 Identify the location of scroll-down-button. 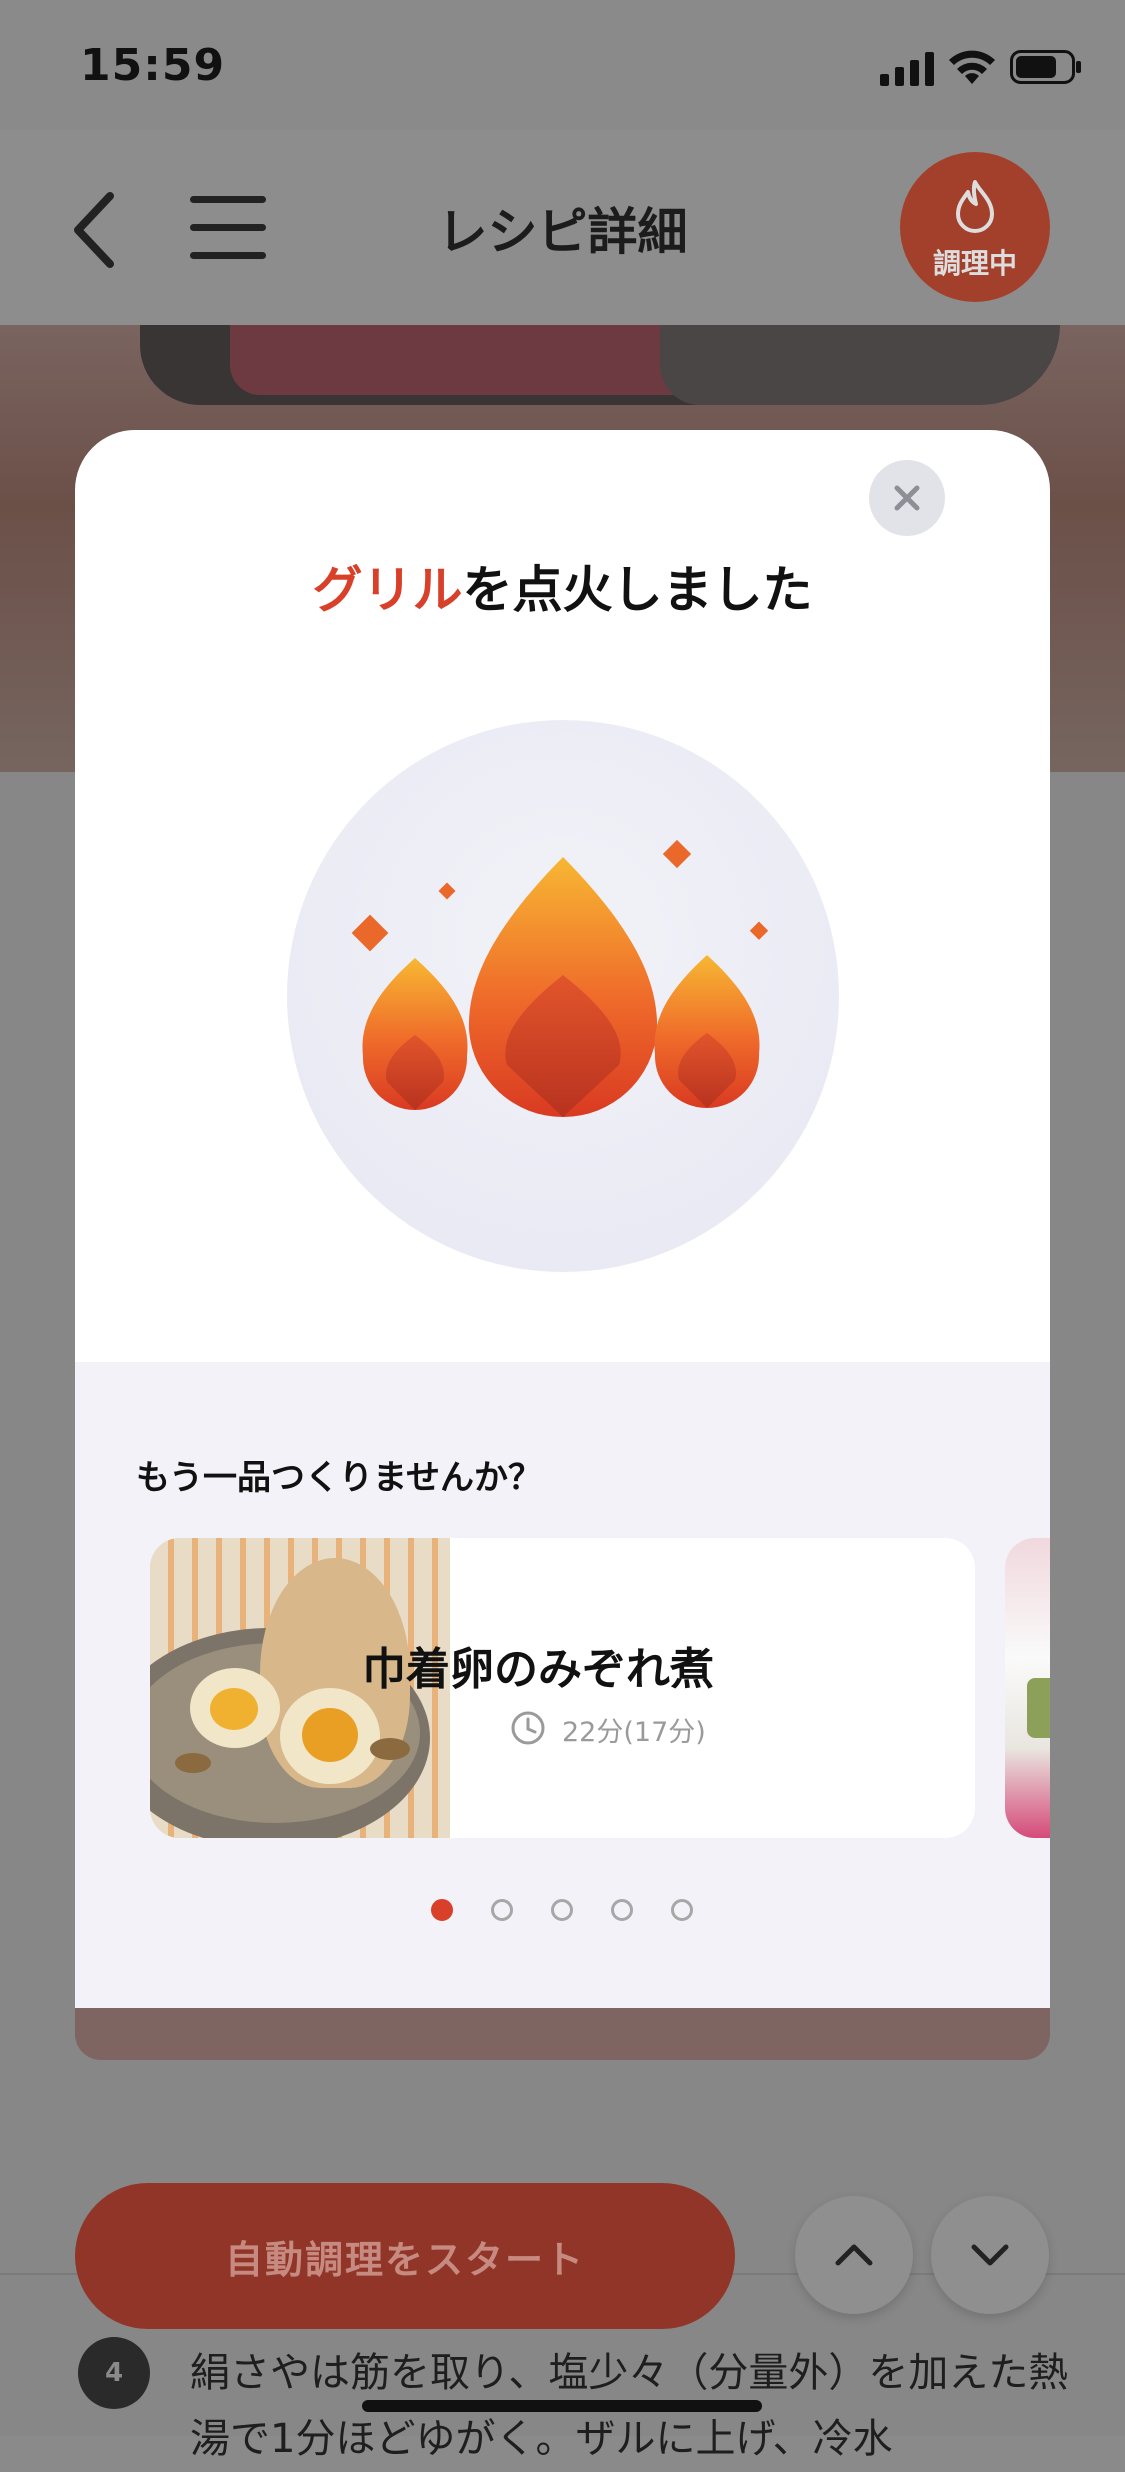
(990, 2255).